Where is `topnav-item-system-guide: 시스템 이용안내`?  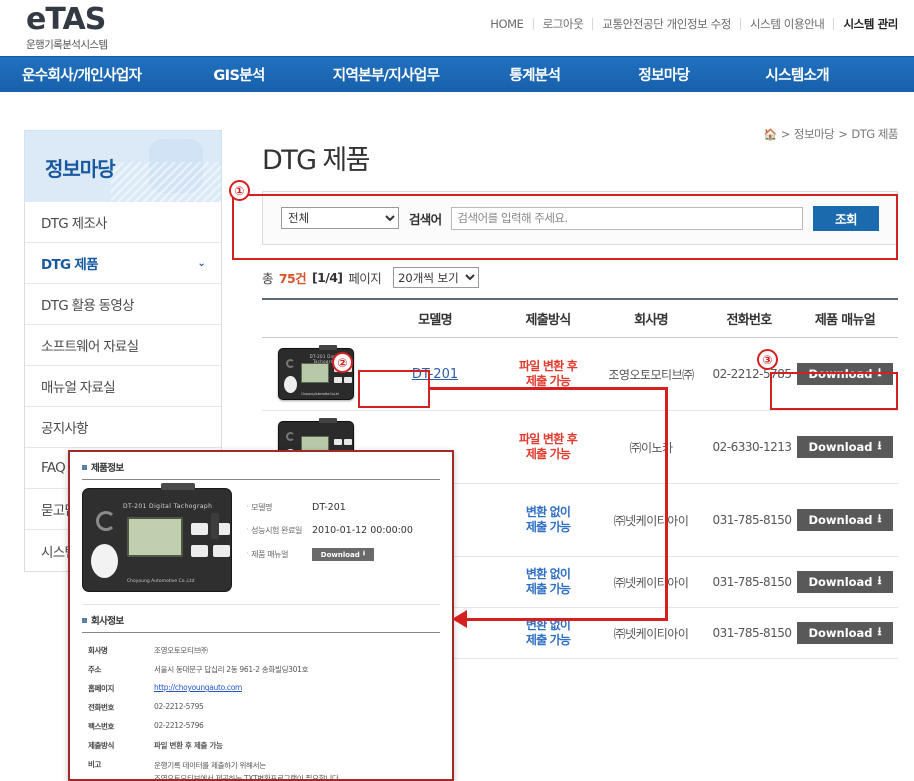
topnav-item-system-guide: 시스템 이용안내 is located at coordinates (788, 24).